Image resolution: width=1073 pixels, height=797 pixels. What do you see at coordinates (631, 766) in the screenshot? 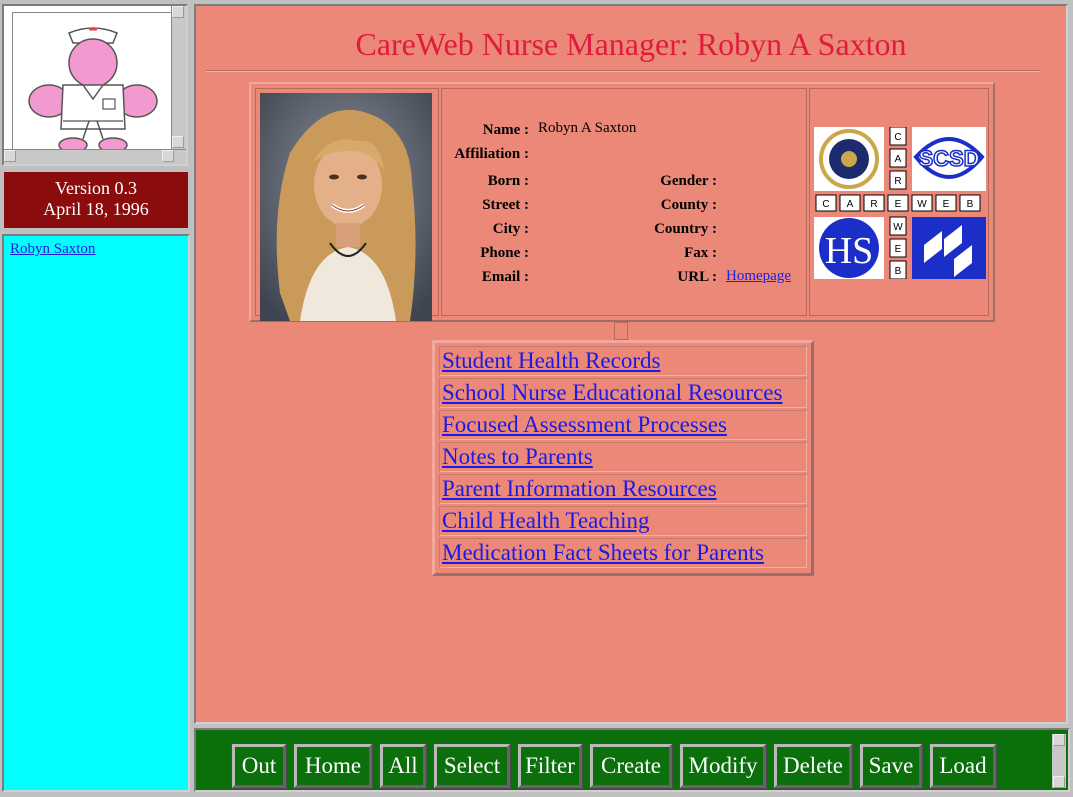
I see `create-button: Create` at bounding box center [631, 766].